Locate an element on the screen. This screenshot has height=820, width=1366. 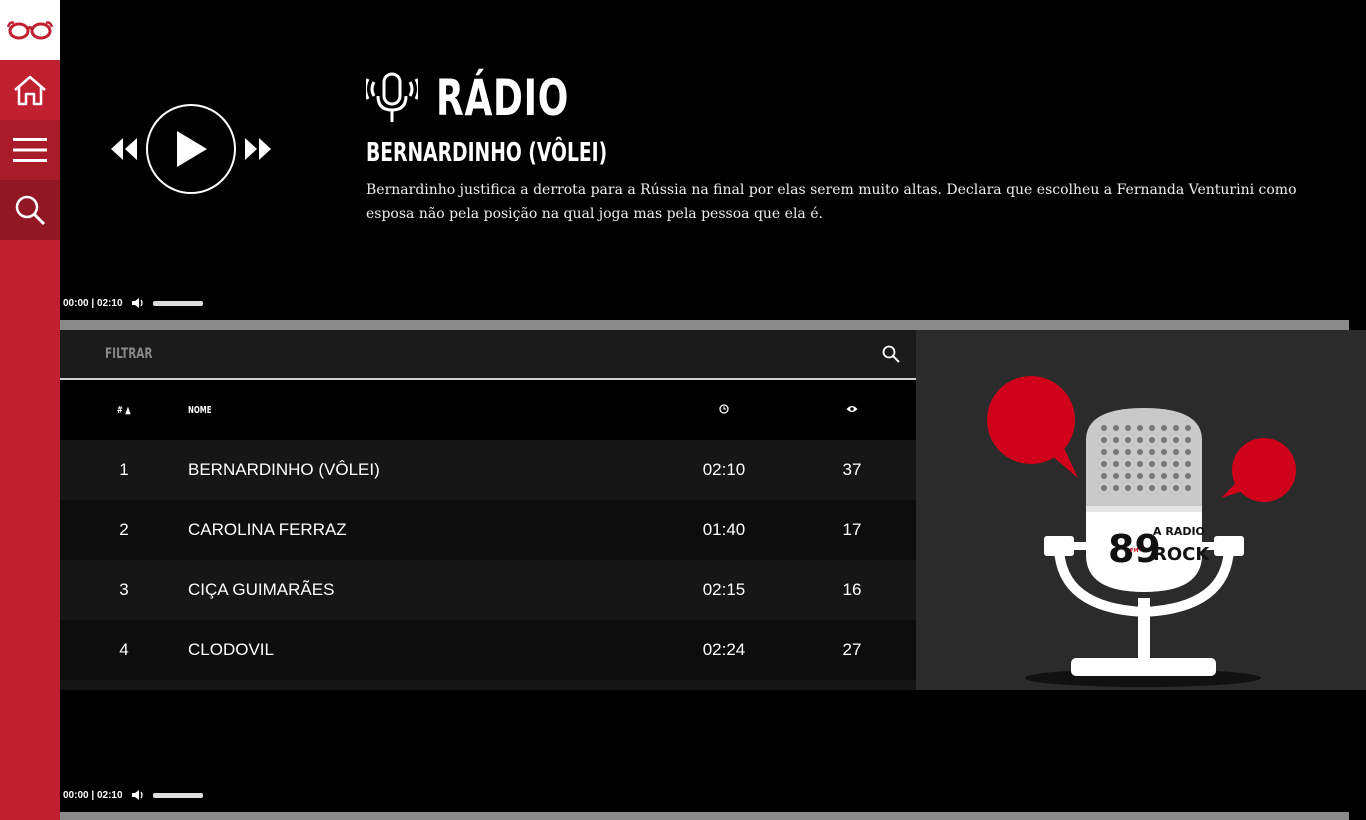
player-controls is located at coordinates (191, 149).